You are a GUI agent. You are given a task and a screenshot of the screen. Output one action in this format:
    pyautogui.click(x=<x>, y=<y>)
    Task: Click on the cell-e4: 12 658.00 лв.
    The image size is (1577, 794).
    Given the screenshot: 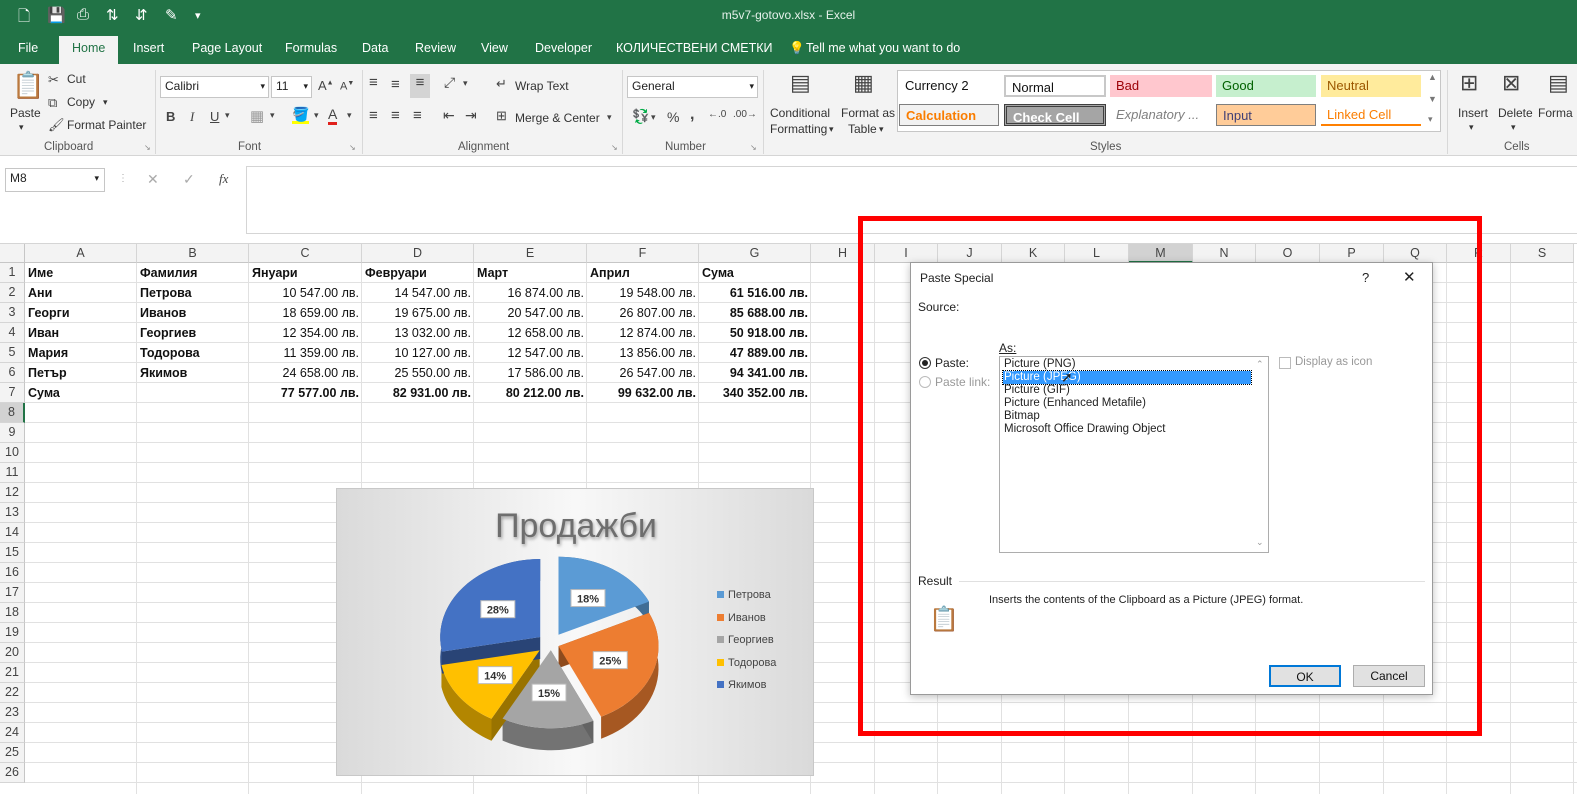 What is the action you would take?
    pyautogui.click(x=530, y=333)
    